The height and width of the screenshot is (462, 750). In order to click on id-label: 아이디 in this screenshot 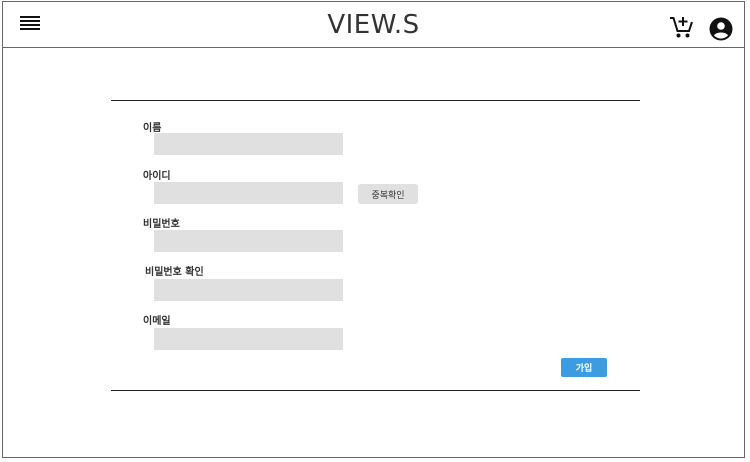, I will do `click(157, 176)`.